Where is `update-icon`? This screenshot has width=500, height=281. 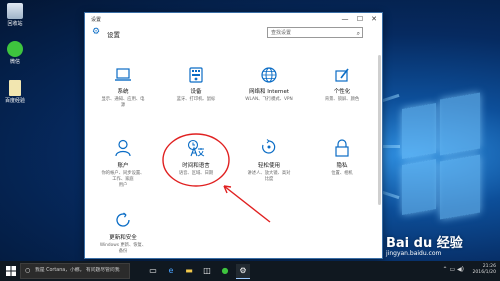 update-icon is located at coordinates (123, 219).